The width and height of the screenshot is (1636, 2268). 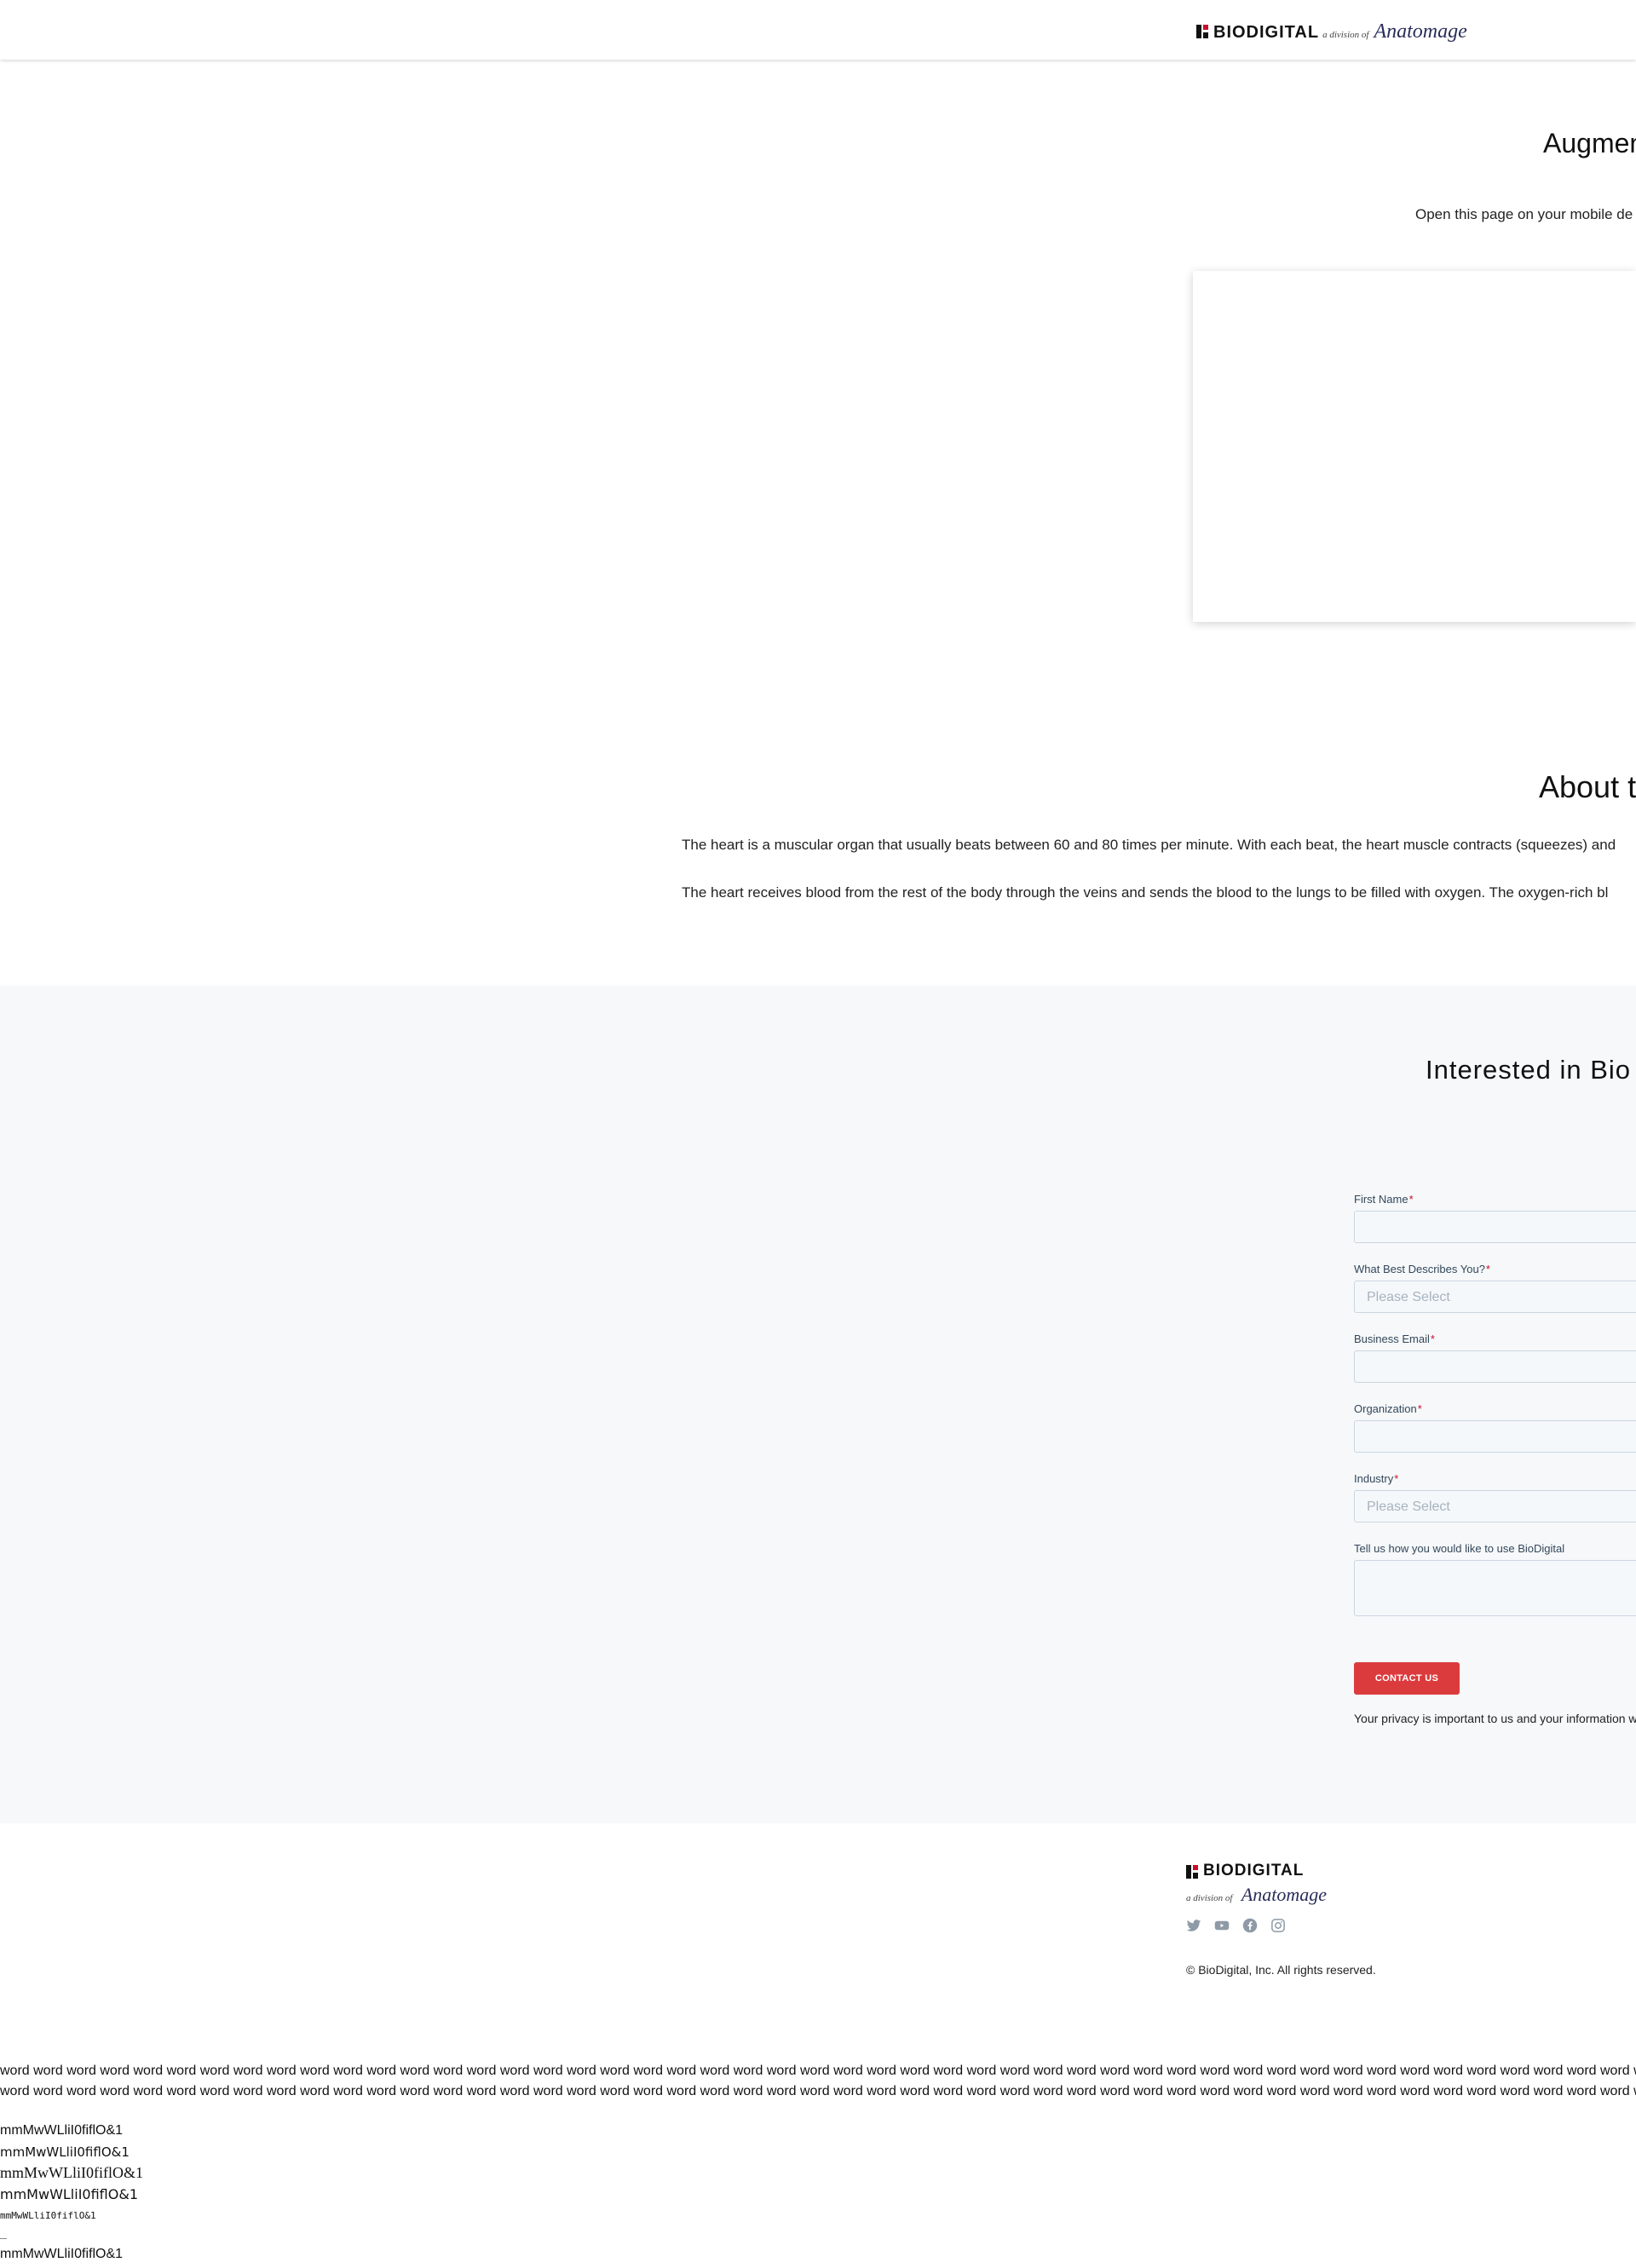 I want to click on industry-label: Industry*, so click(x=1376, y=1478).